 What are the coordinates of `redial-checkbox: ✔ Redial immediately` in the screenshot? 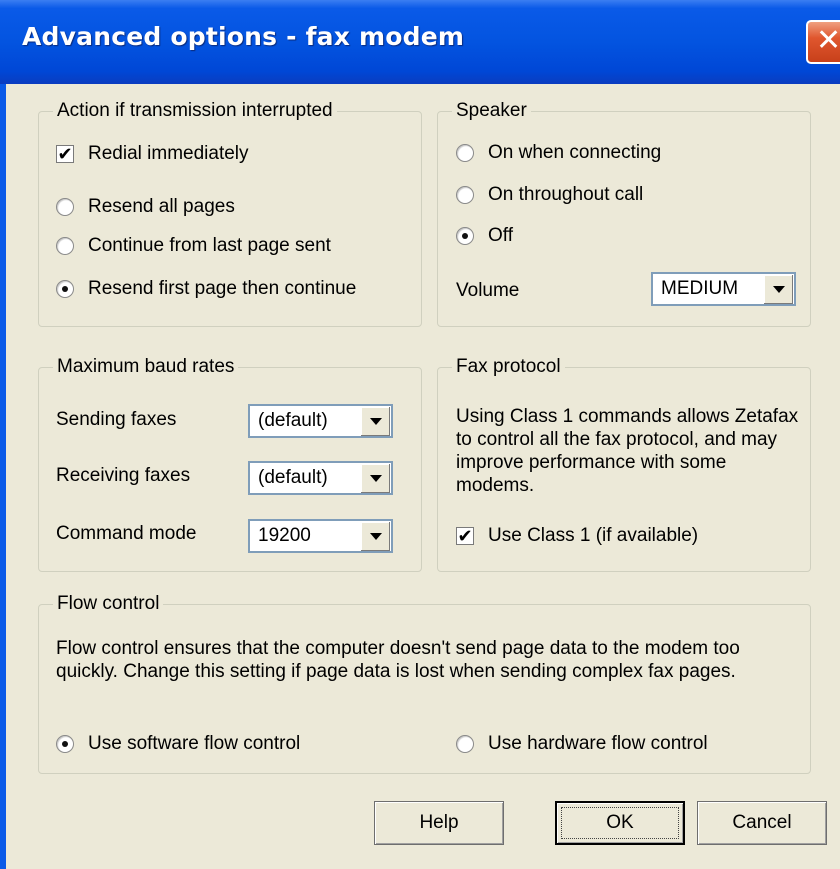 It's located at (152, 154).